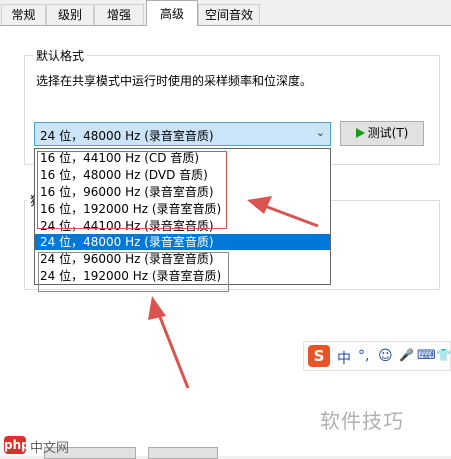 The height and width of the screenshot is (459, 451). I want to click on tab-bar: 常规 级别 增强 高级 空间音效, so click(225, 13).